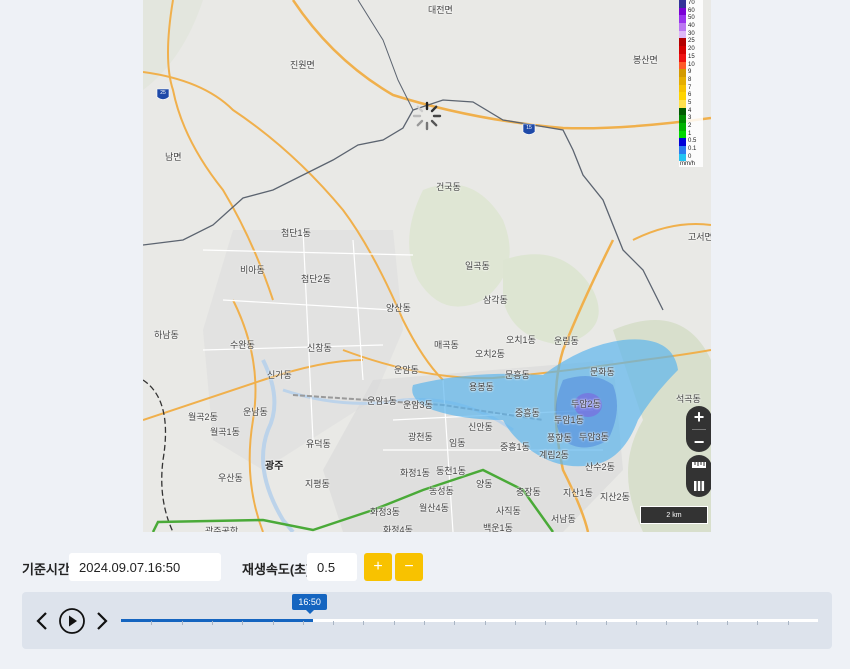 The width and height of the screenshot is (850, 669). Describe the element at coordinates (415, 473) in the screenshot. I see `place-label: 화정1동` at that location.